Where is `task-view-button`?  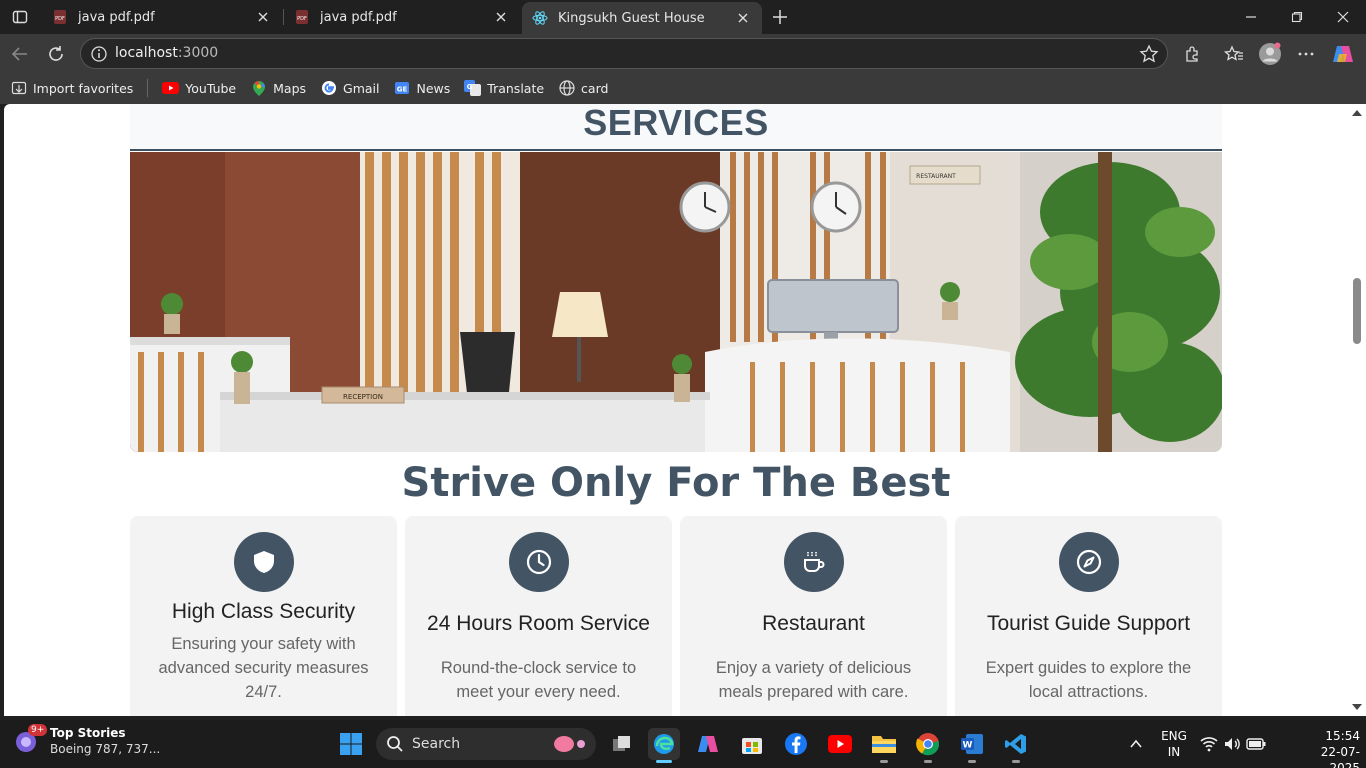
task-view-button is located at coordinates (622, 744).